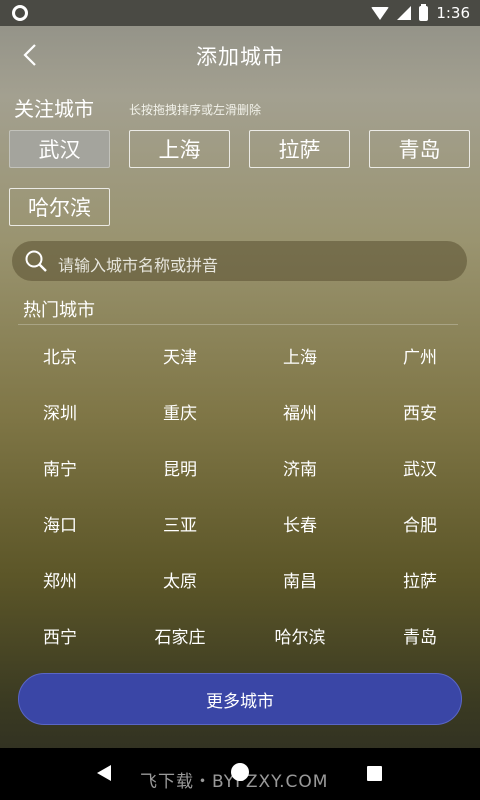 Image resolution: width=480 pixels, height=800 pixels. Describe the element at coordinates (419, 149) in the screenshot. I see `followed-city-chip: 青岛` at that location.